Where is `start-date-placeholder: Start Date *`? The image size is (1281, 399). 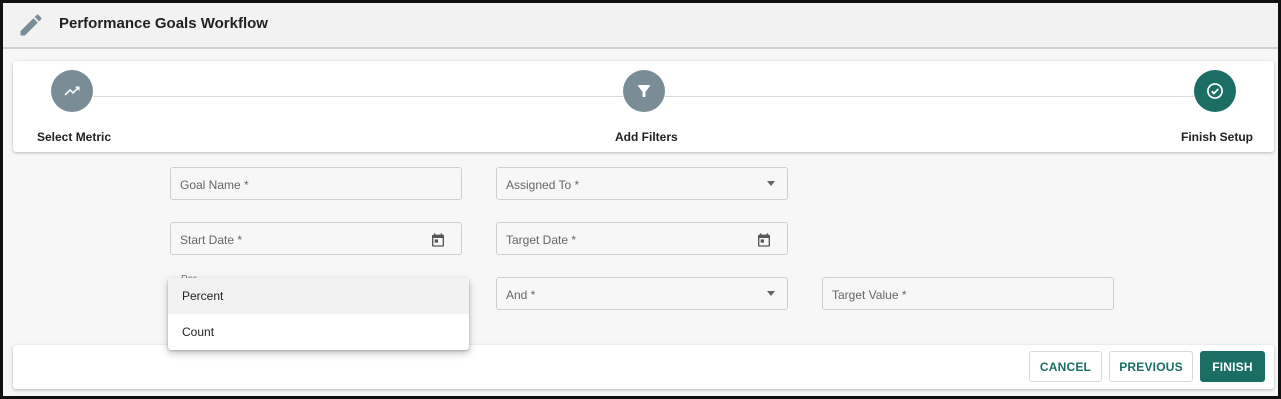 start-date-placeholder: Start Date * is located at coordinates (211, 240).